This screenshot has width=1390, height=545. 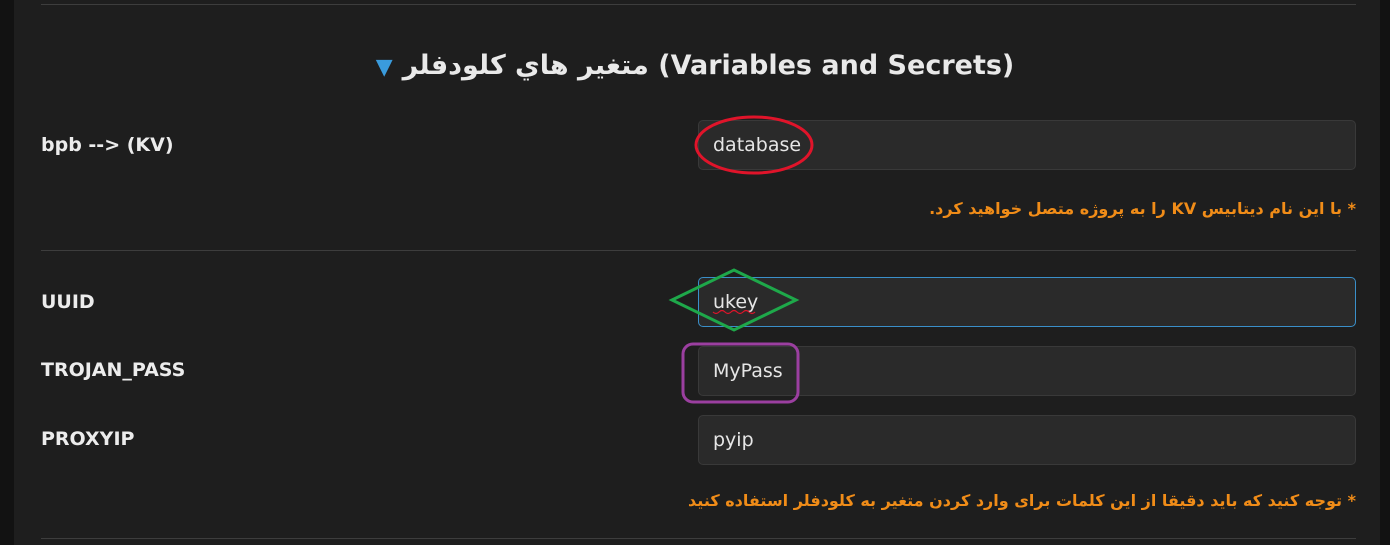 I want to click on trojan-pass-input, so click(x=1027, y=371).